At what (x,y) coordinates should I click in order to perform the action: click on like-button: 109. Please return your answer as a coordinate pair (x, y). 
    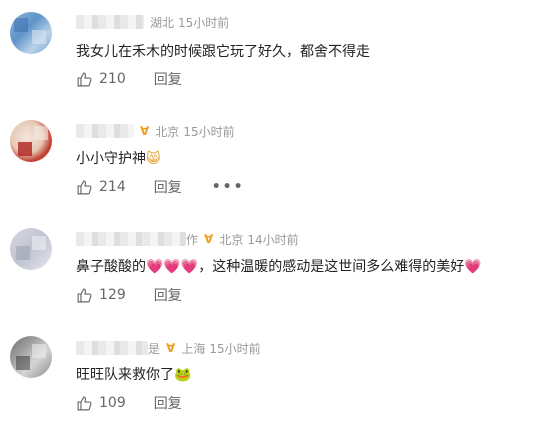
    Looking at the image, I should click on (101, 403).